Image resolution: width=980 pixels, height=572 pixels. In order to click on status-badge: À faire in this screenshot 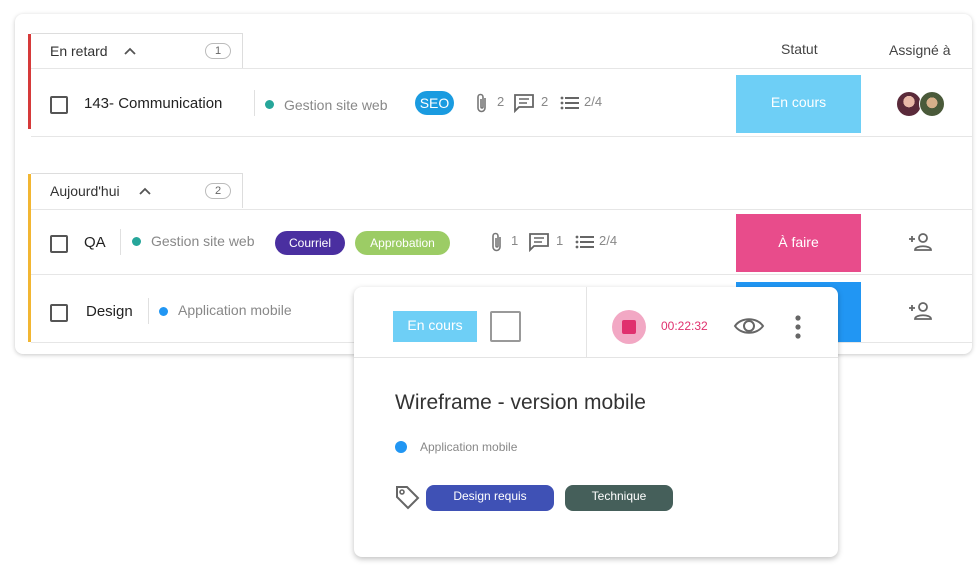, I will do `click(798, 243)`.